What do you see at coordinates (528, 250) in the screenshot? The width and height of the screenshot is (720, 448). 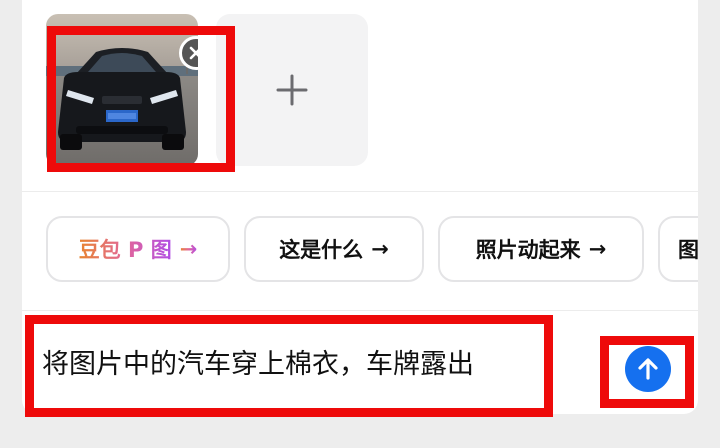 I see `chip-label: 照片动起来` at bounding box center [528, 250].